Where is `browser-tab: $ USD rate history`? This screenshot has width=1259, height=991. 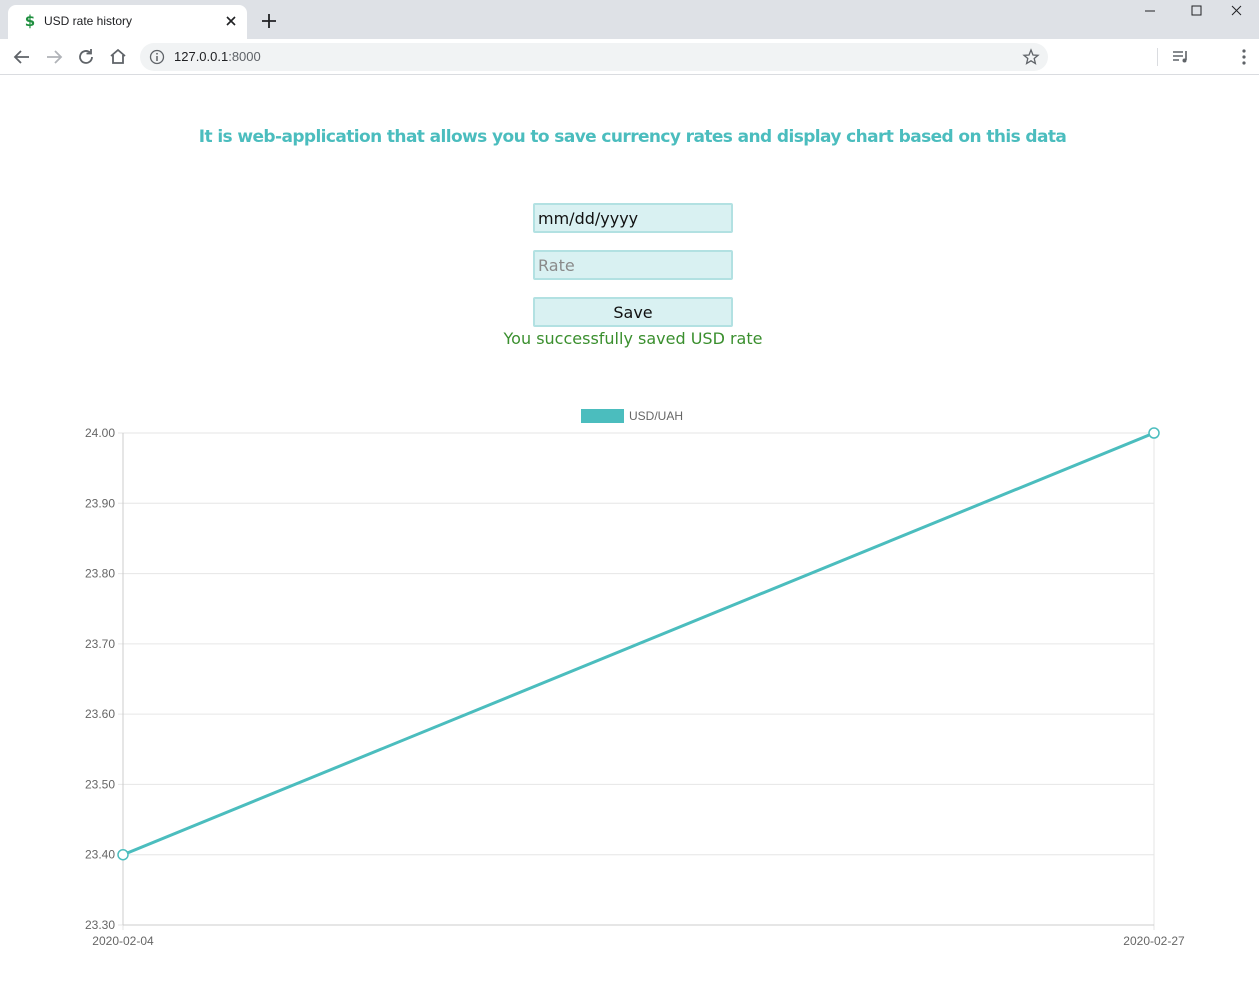
browser-tab: $ USD rate history is located at coordinates (127, 22).